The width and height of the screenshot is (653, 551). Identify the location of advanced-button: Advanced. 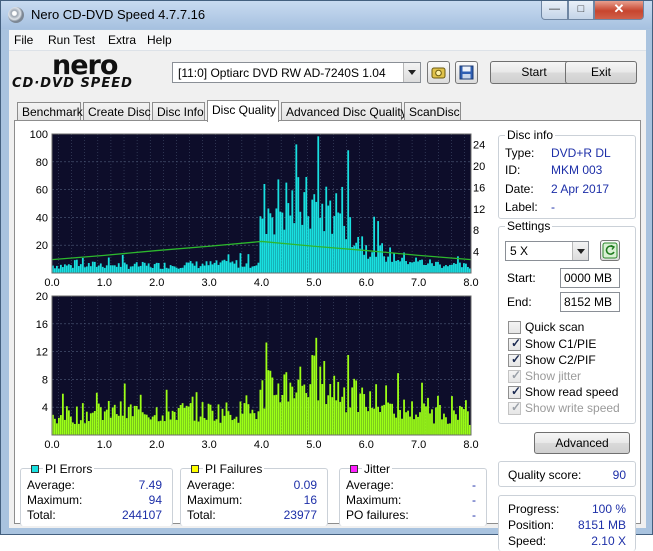
(582, 443).